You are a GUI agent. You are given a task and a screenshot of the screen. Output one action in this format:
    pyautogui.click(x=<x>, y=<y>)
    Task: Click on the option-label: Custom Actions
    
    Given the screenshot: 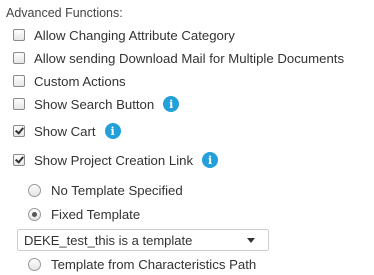 What is the action you would take?
    pyautogui.click(x=80, y=81)
    